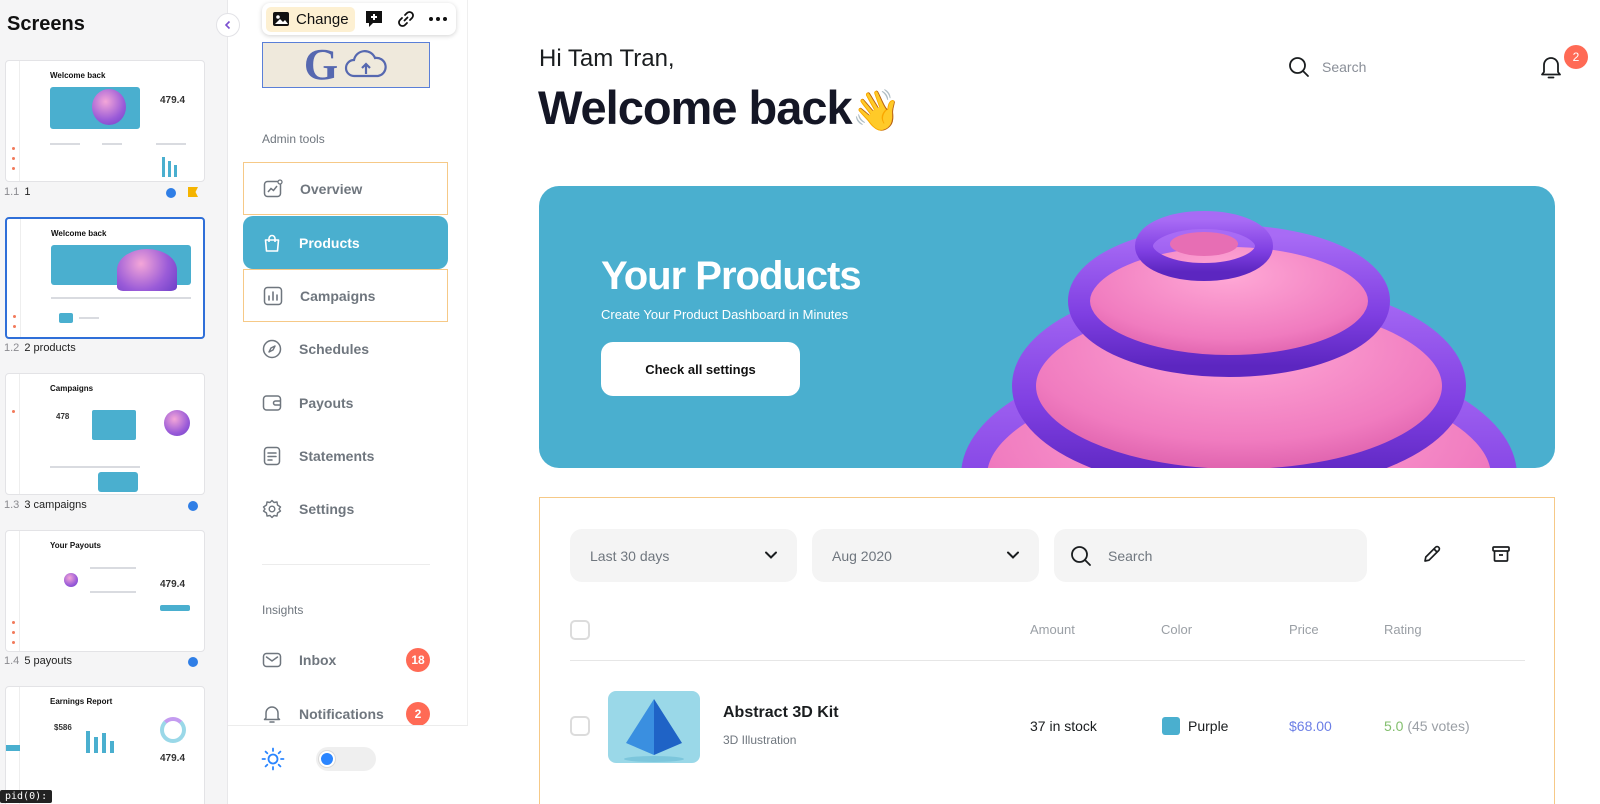 This screenshot has height=804, width=1600. Describe the element at coordinates (45, 505) in the screenshot. I see `screen-label-3: 1.3 3 campaigns` at that location.